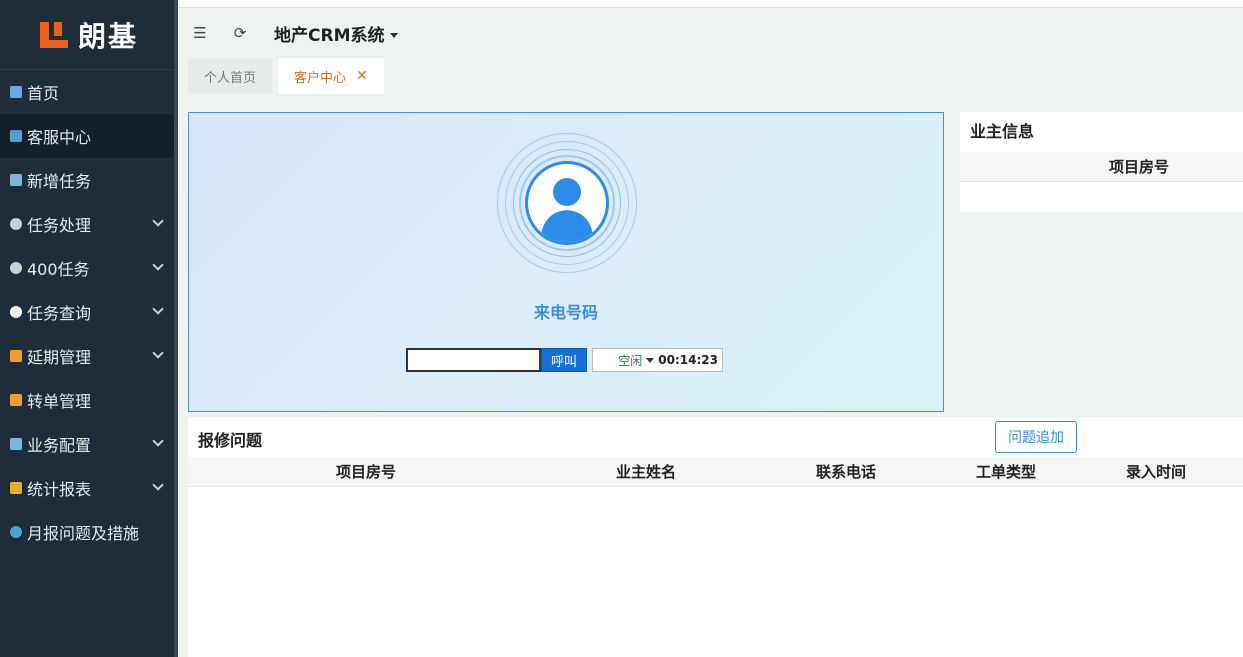 This screenshot has width=1243, height=657. I want to click on sidebar-item-label: 客服中心, so click(59, 137).